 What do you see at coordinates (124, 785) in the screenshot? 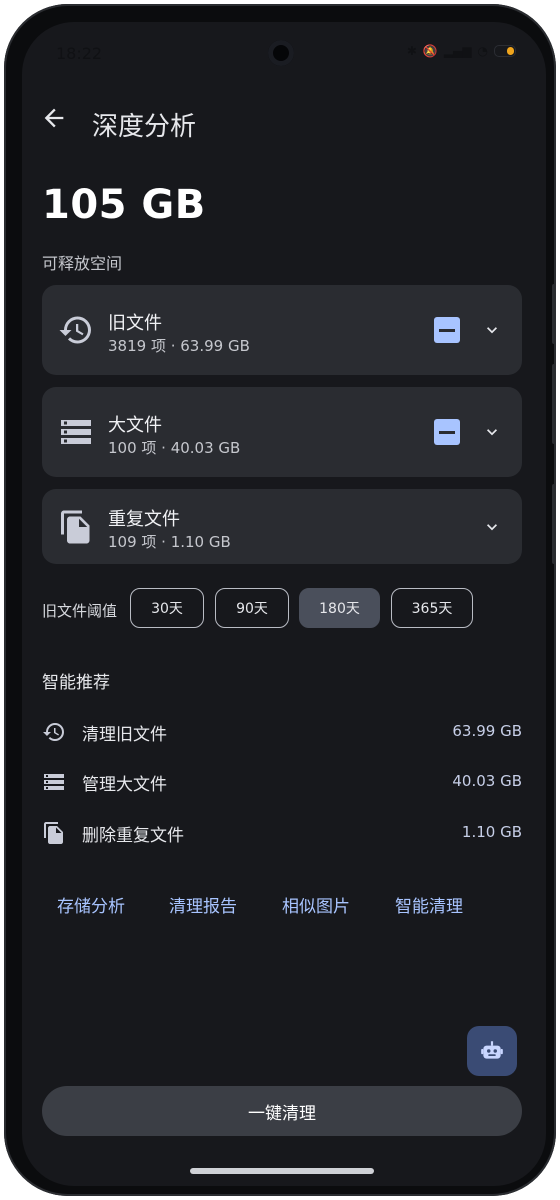
I see `recommendation-label: 管理大文件` at bounding box center [124, 785].